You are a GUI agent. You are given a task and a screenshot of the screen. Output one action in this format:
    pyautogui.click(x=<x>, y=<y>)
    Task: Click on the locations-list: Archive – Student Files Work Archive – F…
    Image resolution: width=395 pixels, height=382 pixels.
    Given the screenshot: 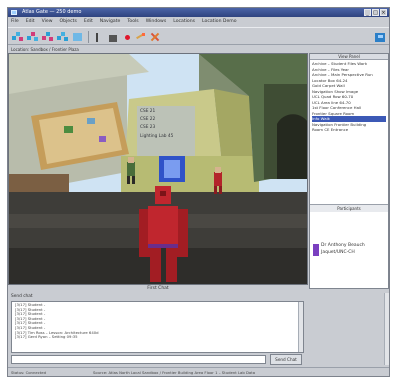 What is the action you would take?
    pyautogui.click(x=349, y=97)
    